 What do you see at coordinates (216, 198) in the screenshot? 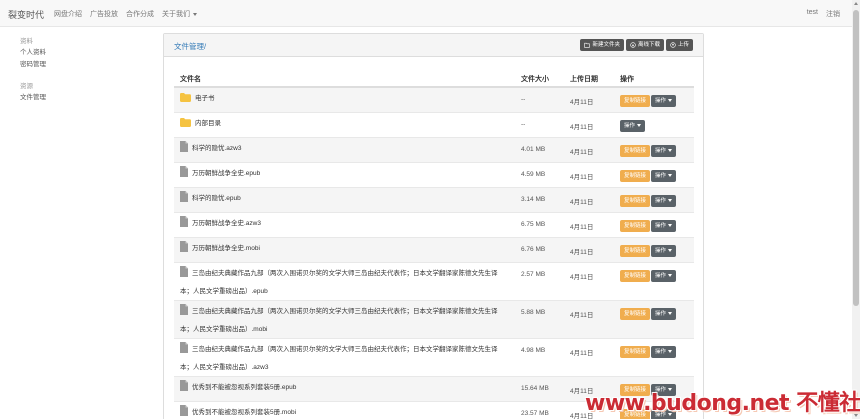
I see `file-name: 科学的隐忧.epub` at bounding box center [216, 198].